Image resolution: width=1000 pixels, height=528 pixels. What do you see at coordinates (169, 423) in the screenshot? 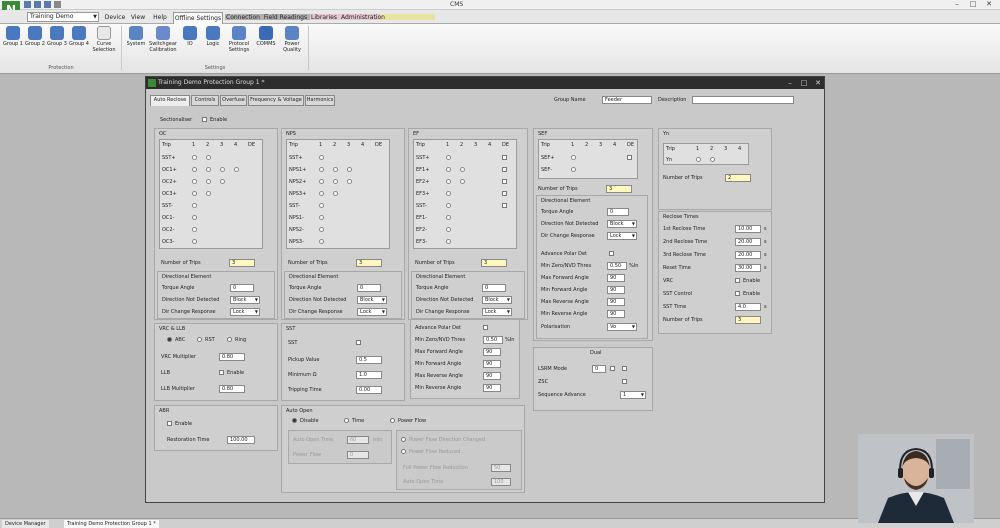
I see `abr-enable-checkbox` at bounding box center [169, 423].